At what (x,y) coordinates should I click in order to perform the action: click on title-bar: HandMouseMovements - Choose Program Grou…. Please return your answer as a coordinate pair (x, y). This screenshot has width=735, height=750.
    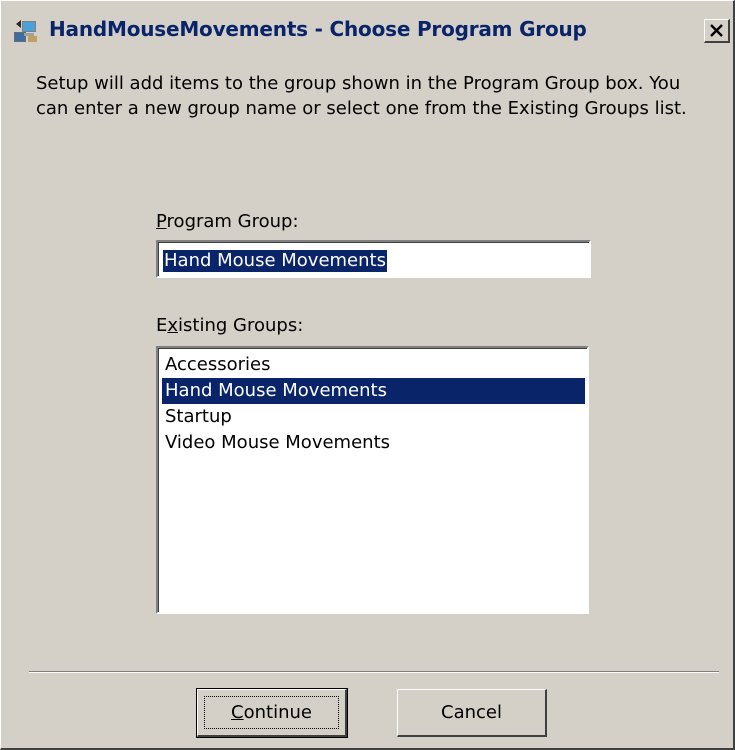
    Looking at the image, I should click on (367, 30).